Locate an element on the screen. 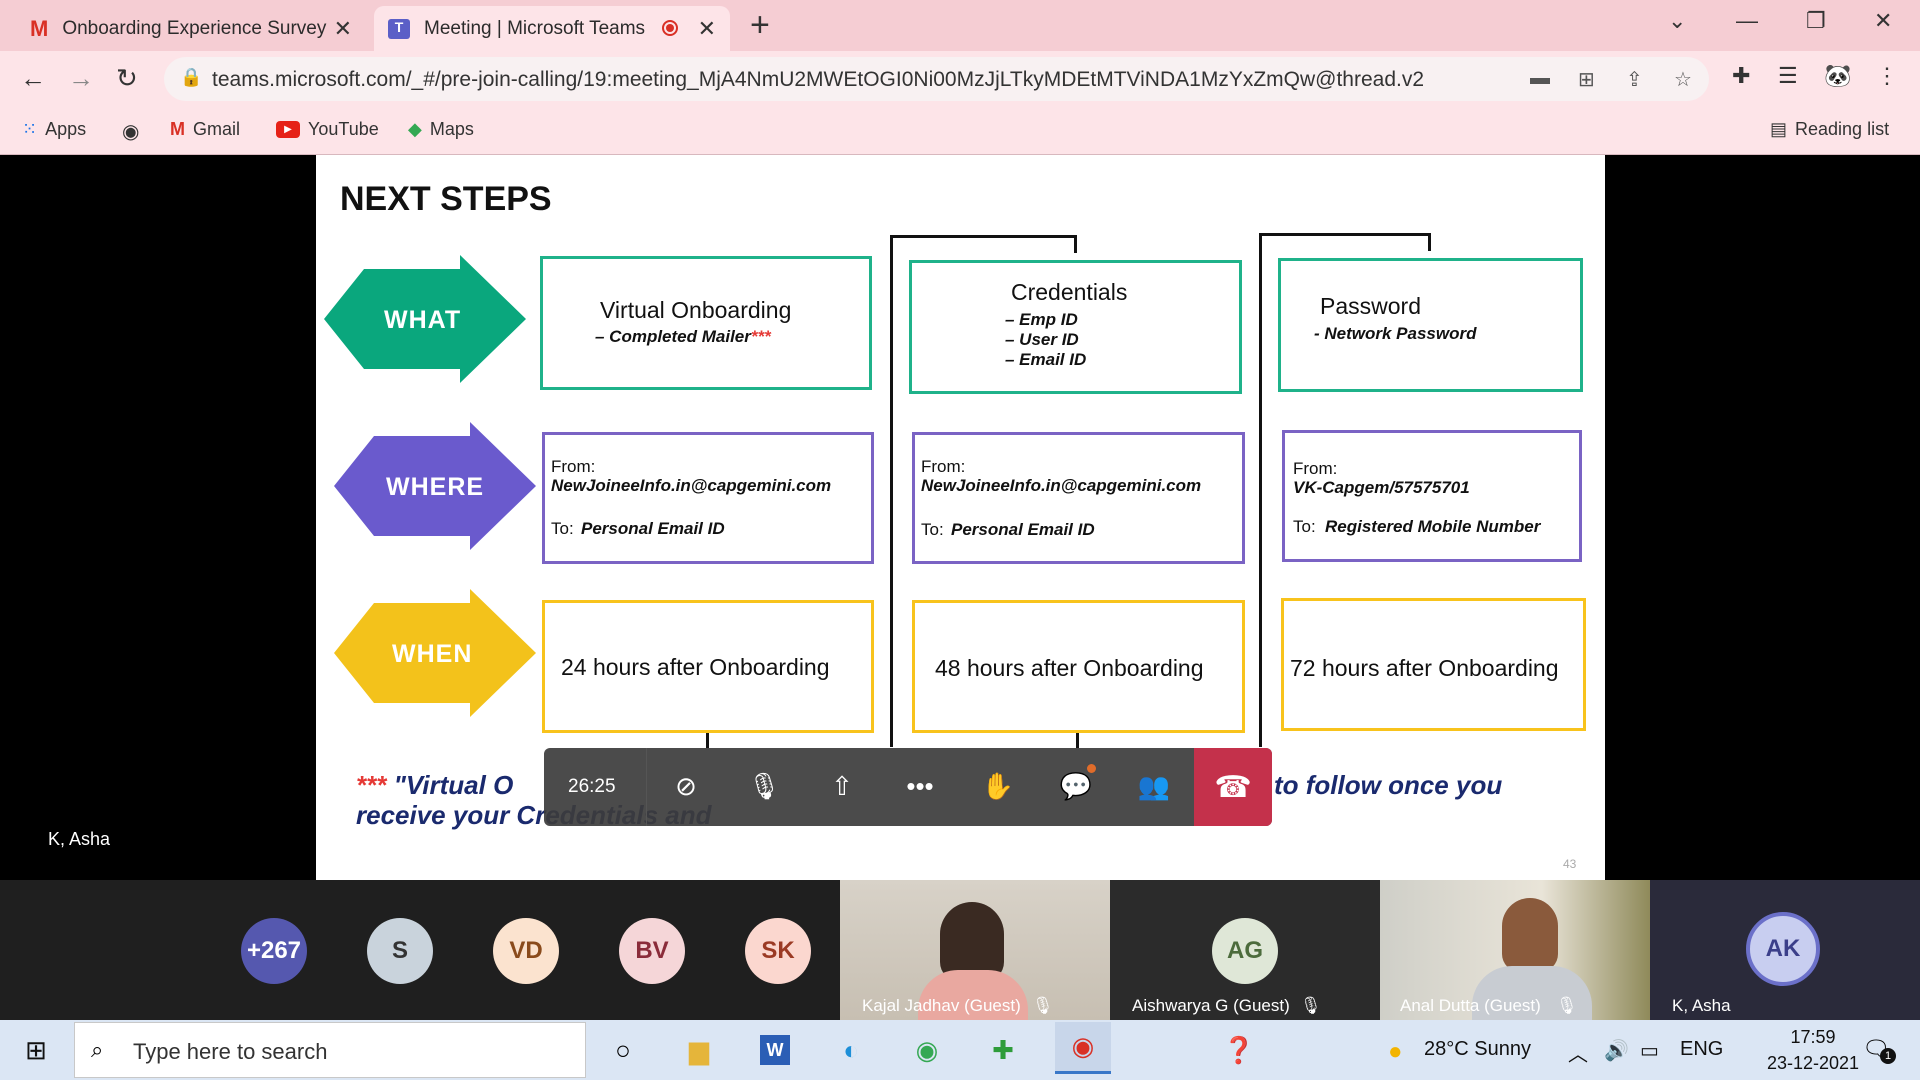 This screenshot has height=1080, width=1920. minimize-button: — is located at coordinates (1747, 21).